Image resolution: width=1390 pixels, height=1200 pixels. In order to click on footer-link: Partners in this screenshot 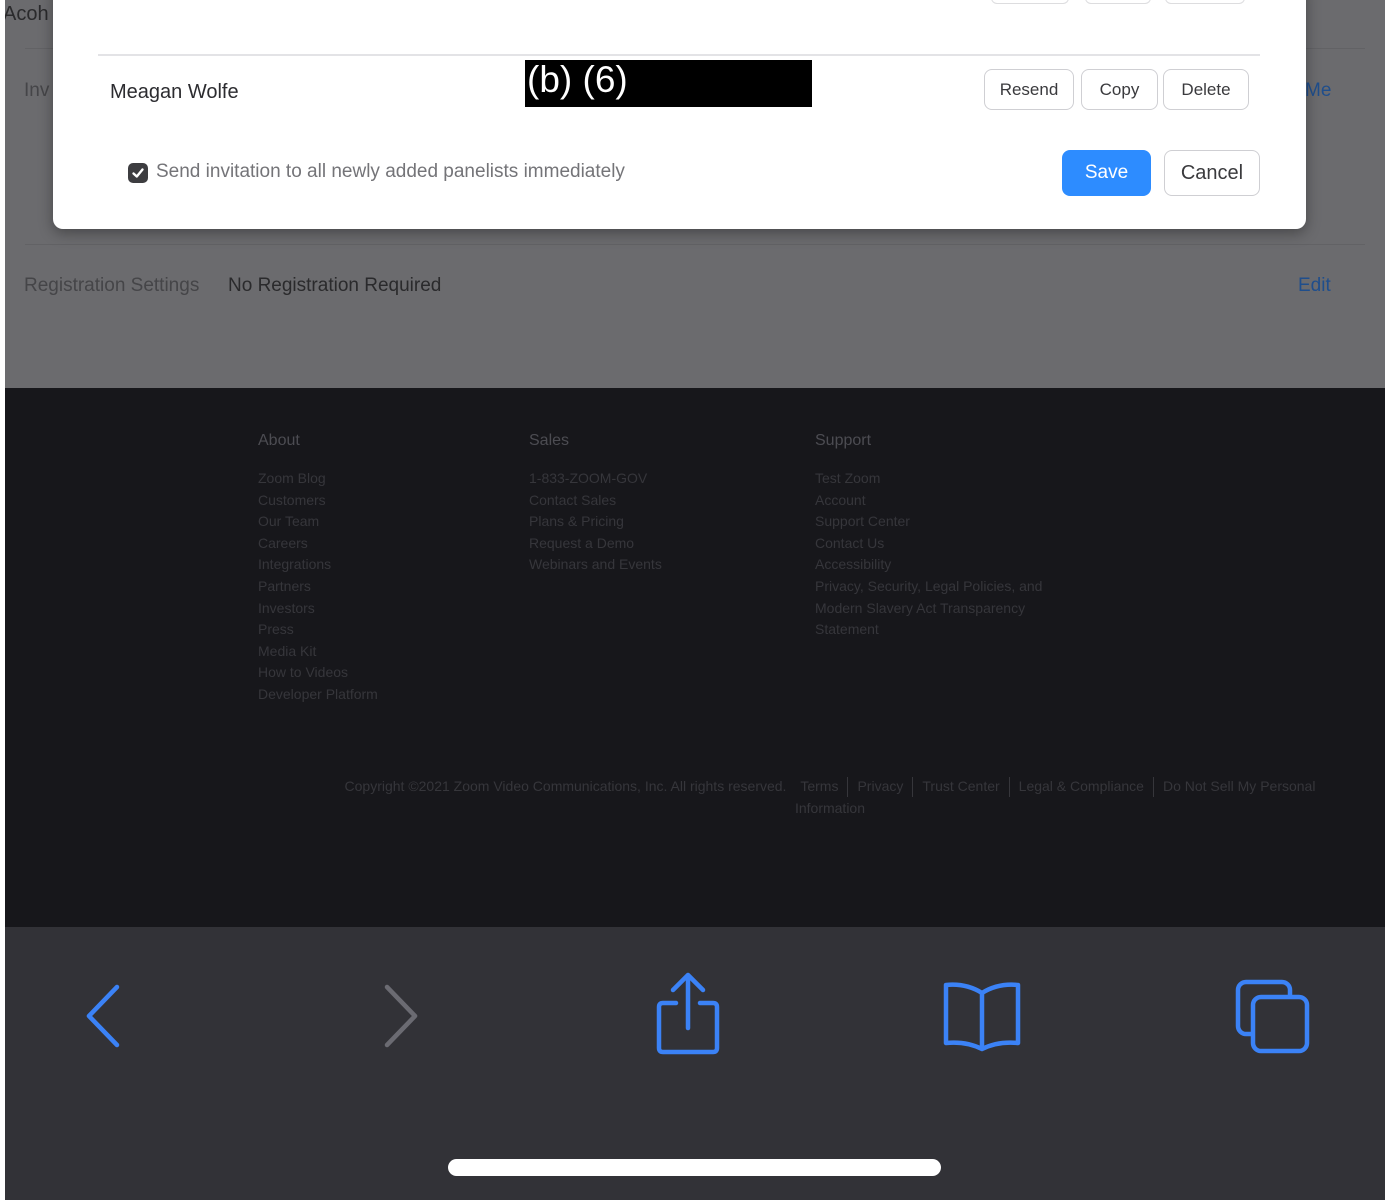, I will do `click(318, 587)`.